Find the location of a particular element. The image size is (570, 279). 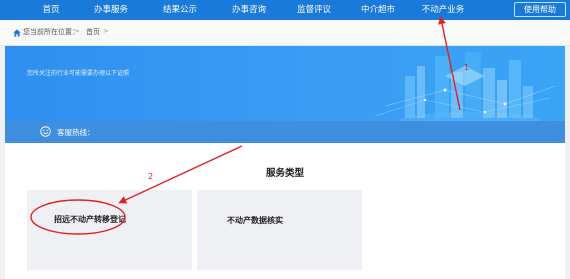

hotline-bar: 客服热线： is located at coordinates (285, 132).